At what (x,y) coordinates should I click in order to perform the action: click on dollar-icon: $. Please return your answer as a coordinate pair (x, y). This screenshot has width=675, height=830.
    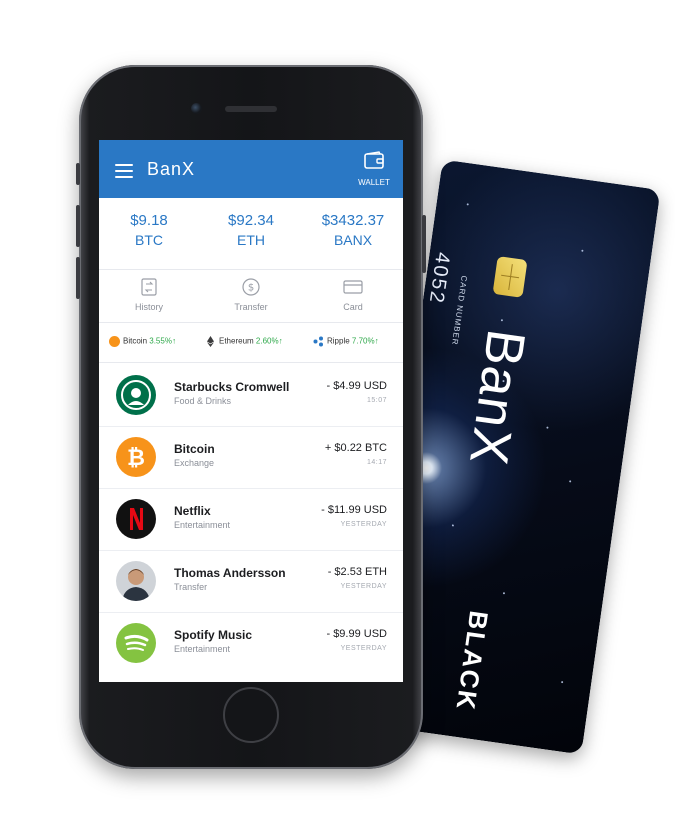
    Looking at the image, I should click on (251, 287).